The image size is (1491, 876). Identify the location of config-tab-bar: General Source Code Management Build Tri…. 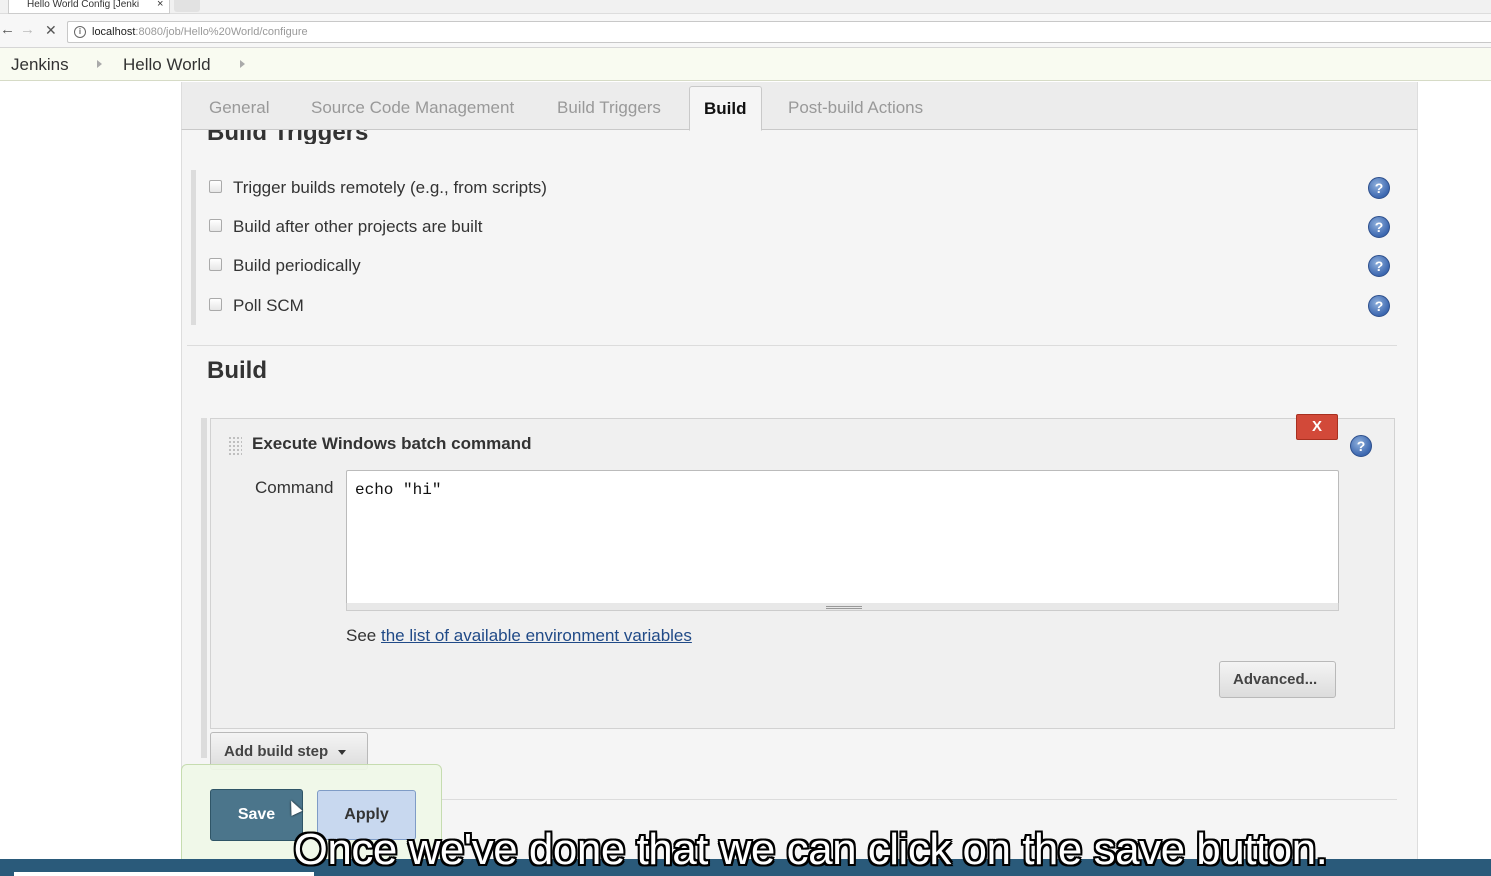
(799, 106).